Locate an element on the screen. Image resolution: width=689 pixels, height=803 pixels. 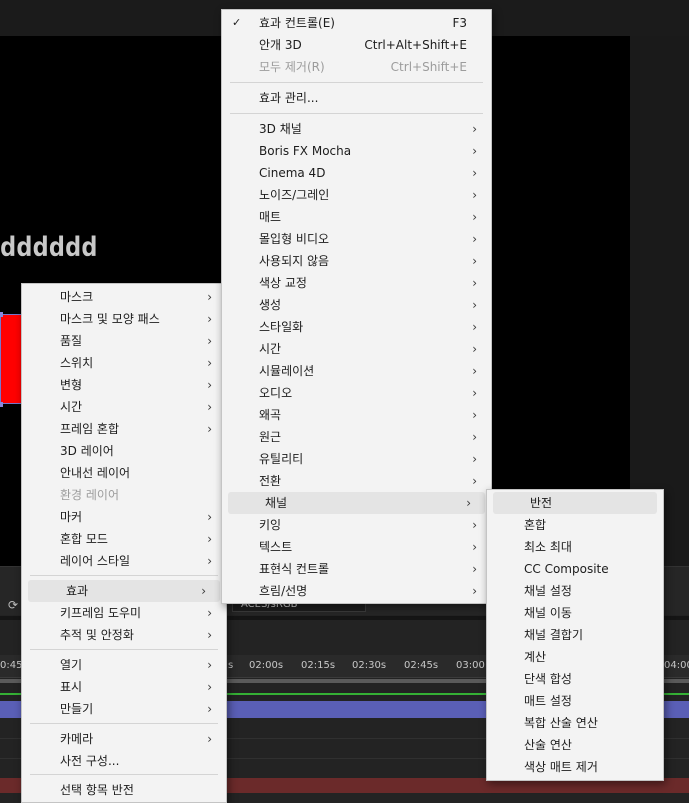
effects-category-item-채널: 채널 › is located at coordinates (356, 503).